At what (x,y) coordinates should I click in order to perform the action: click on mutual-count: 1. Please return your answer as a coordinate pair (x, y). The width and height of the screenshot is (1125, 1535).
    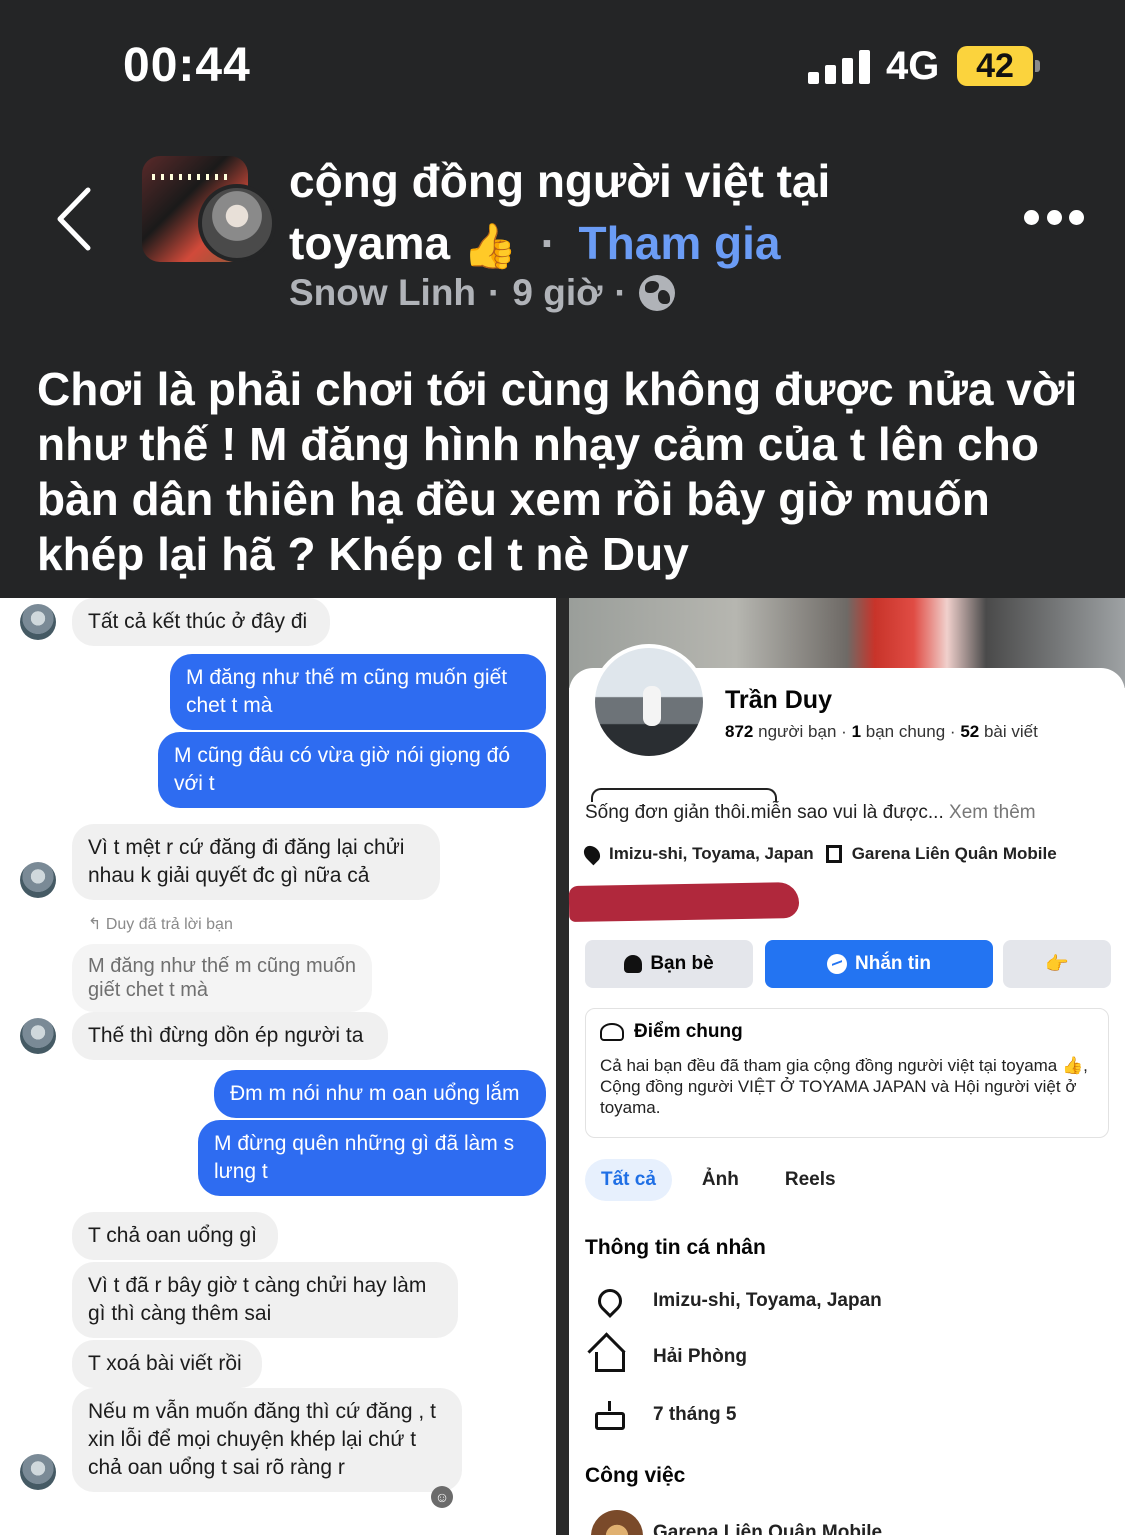
    Looking at the image, I should click on (856, 731).